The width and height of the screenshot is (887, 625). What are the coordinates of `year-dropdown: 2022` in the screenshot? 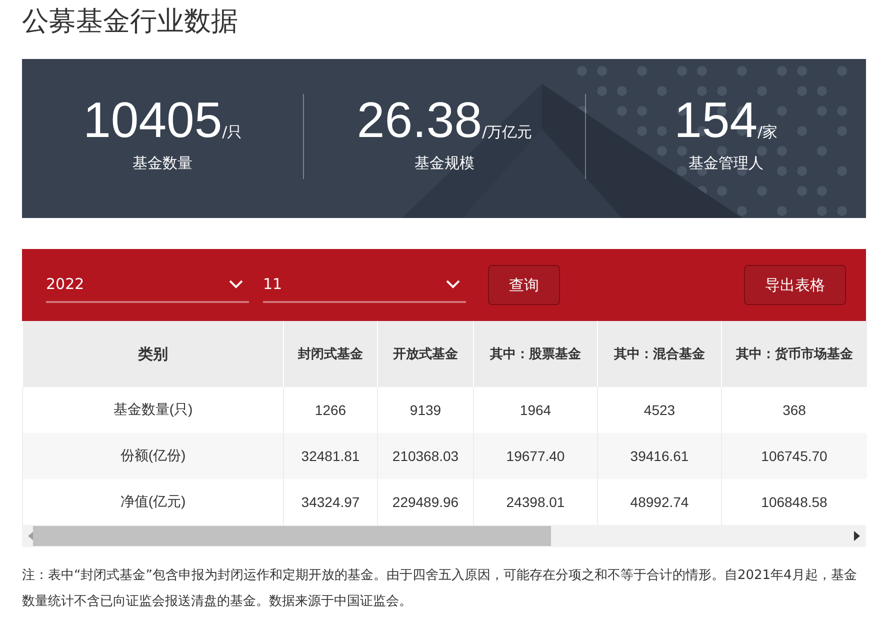 It's located at (147, 285).